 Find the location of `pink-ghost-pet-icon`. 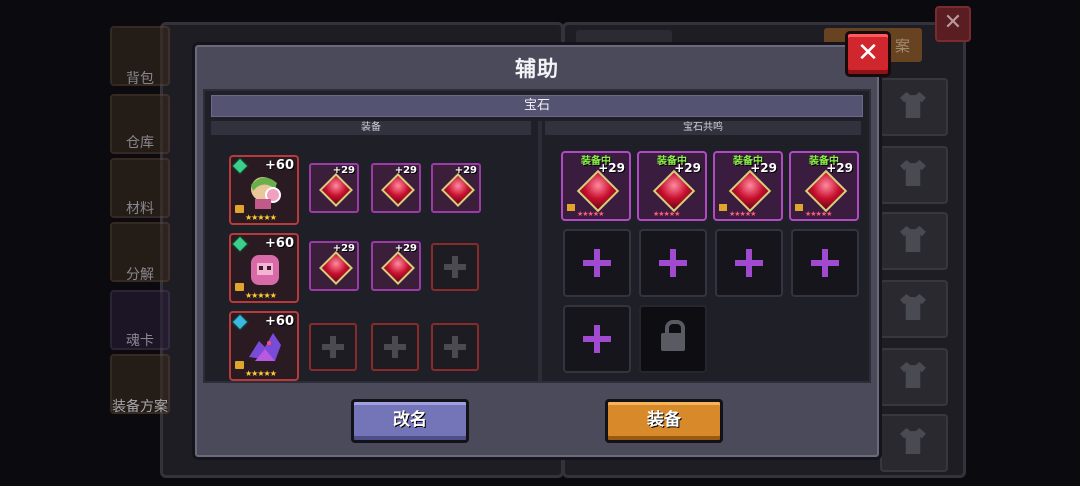

pink-ghost-pet-icon is located at coordinates (265, 270).